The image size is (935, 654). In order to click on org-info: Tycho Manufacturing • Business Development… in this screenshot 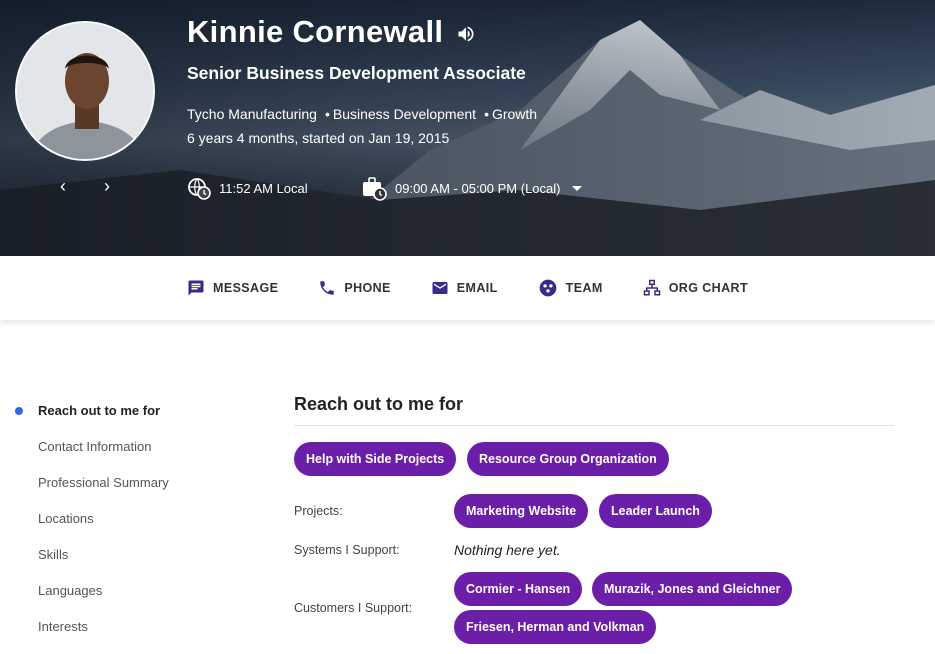, I will do `click(362, 114)`.